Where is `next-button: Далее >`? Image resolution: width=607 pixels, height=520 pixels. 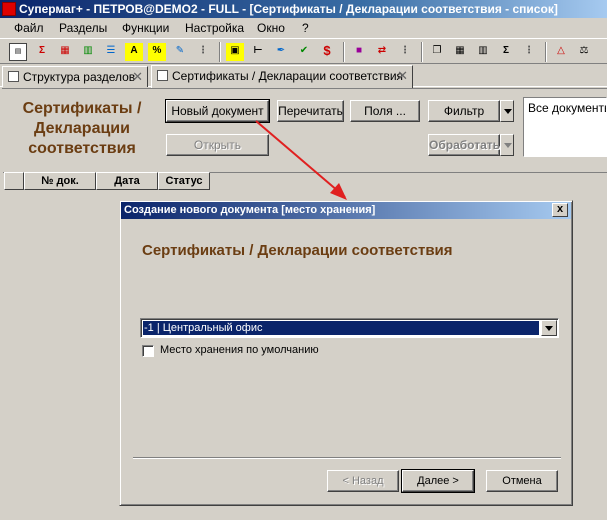 next-button: Далее > is located at coordinates (438, 481).